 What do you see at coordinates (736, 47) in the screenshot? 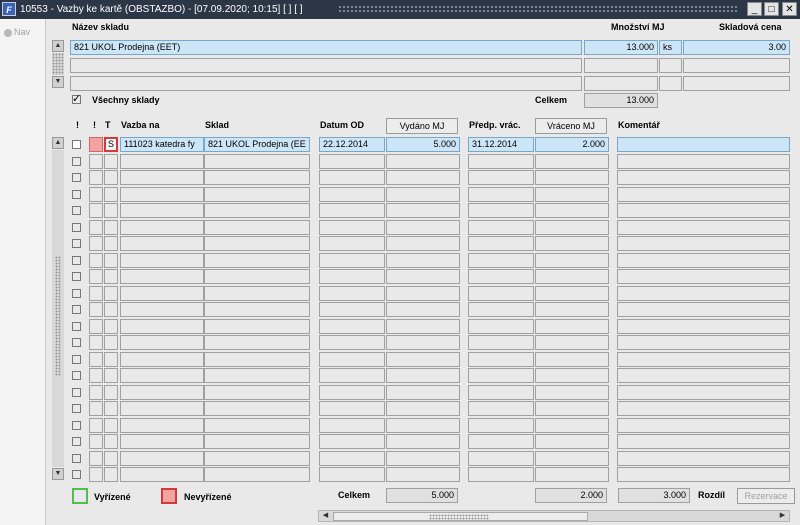
I see `warehouse-price-cell: 3.00` at bounding box center [736, 47].